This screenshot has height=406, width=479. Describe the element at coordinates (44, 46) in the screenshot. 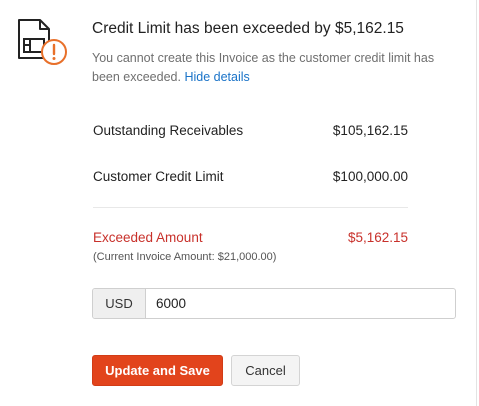

I see `invoice-warning-icon` at that location.